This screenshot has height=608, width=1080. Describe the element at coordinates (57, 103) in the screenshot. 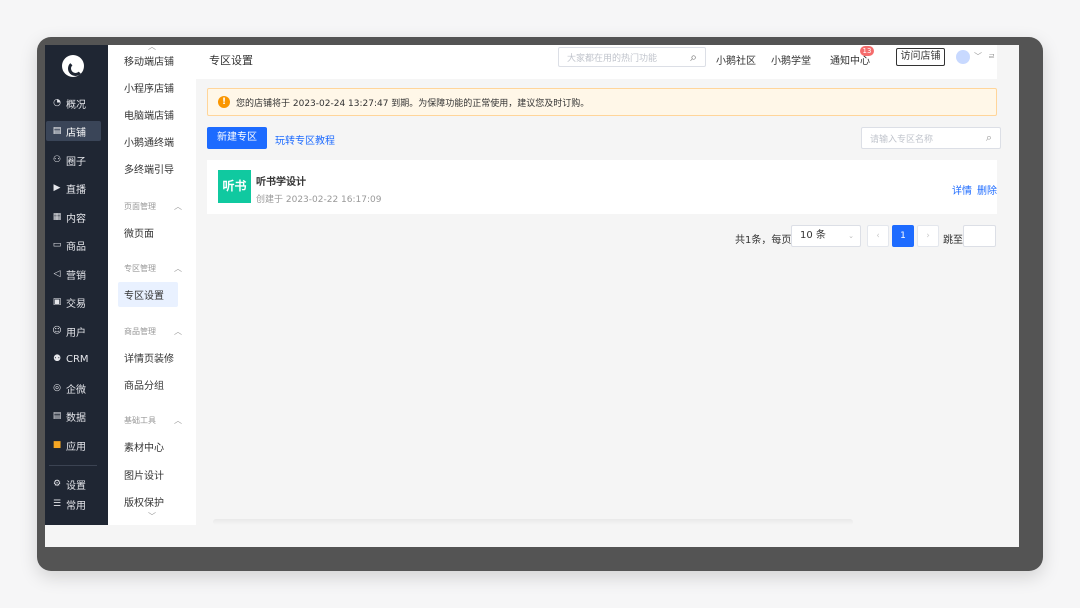

I see `overview-icon: ◔` at that location.